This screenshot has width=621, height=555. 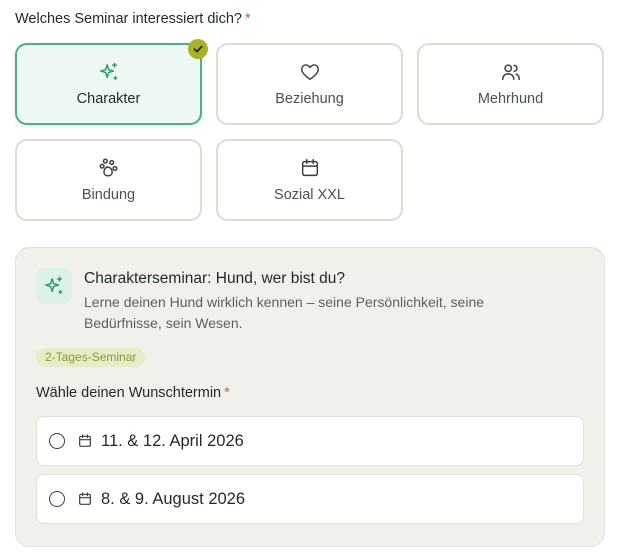 I want to click on seminar-option-label: Mehrhund, so click(x=510, y=99).